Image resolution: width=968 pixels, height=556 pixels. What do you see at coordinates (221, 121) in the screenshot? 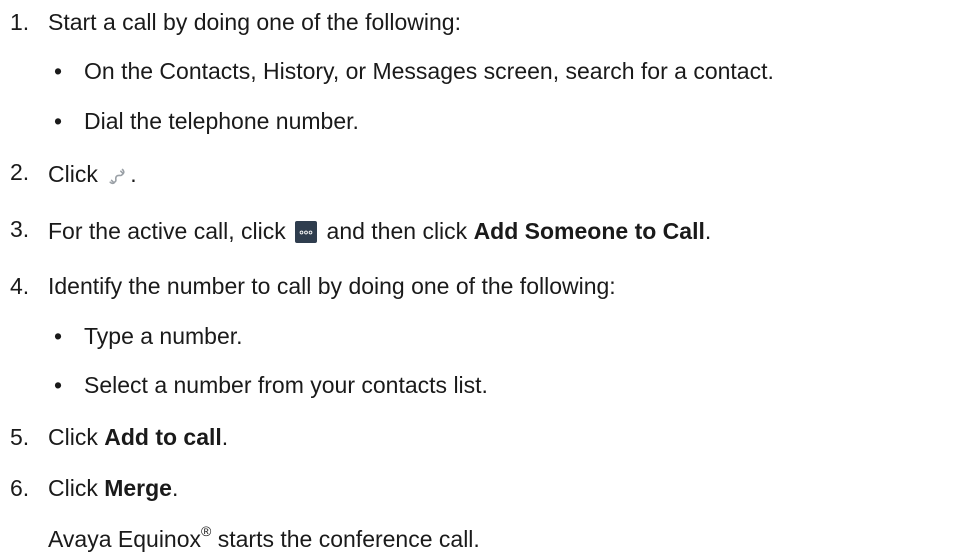
I see `bullet-text: Dial the telephone number.` at bounding box center [221, 121].